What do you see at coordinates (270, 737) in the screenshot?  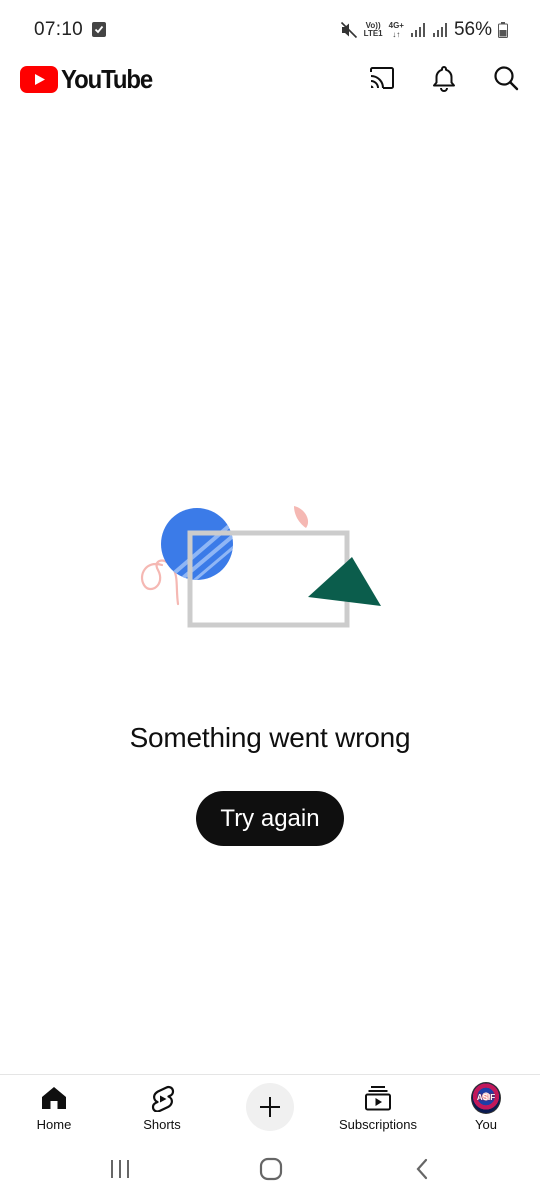 I see `error-message: Something went wrong` at bounding box center [270, 737].